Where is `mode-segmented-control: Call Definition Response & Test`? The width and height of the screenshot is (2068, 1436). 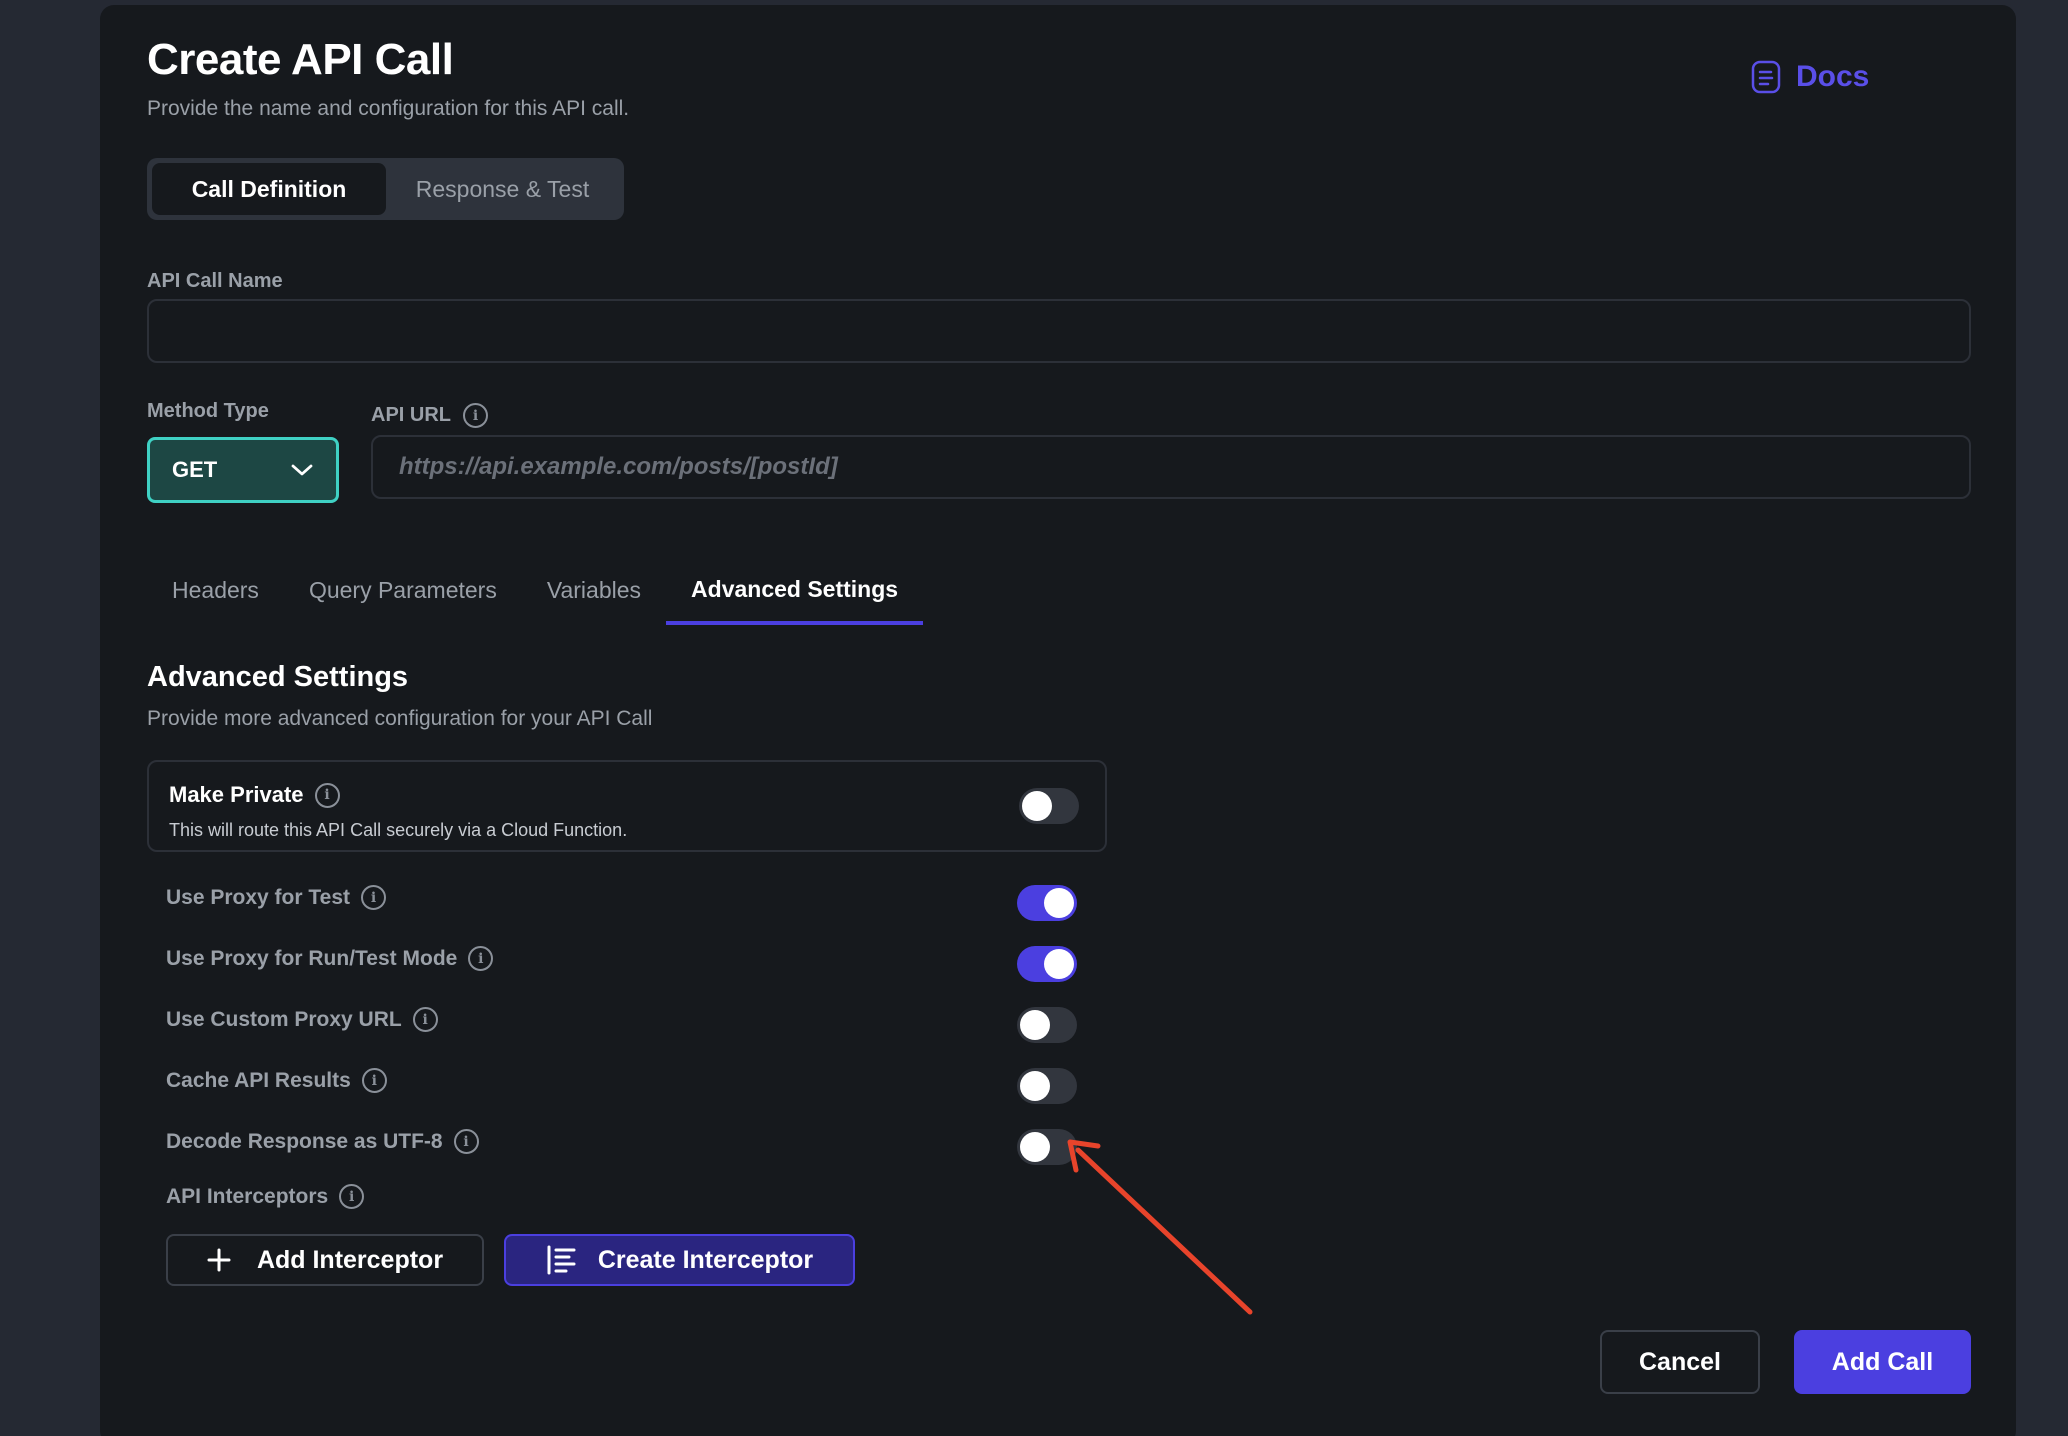
mode-segmented-control: Call Definition Response & Test is located at coordinates (385, 189).